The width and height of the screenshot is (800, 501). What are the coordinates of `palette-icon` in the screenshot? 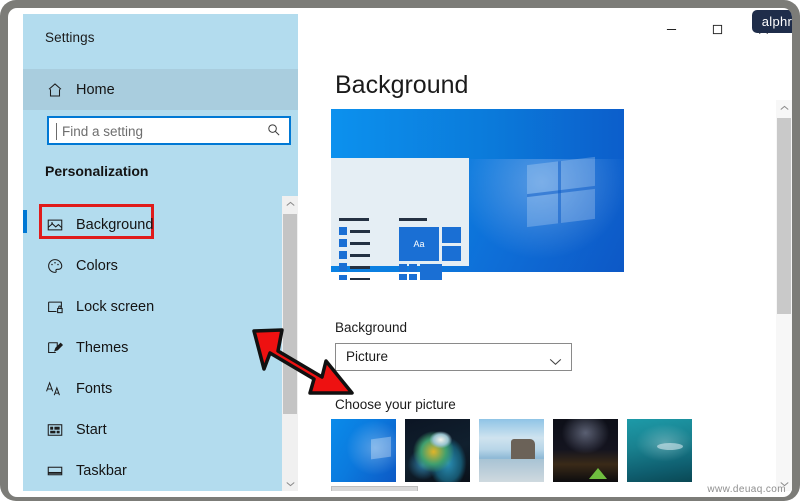 It's located at (55, 266).